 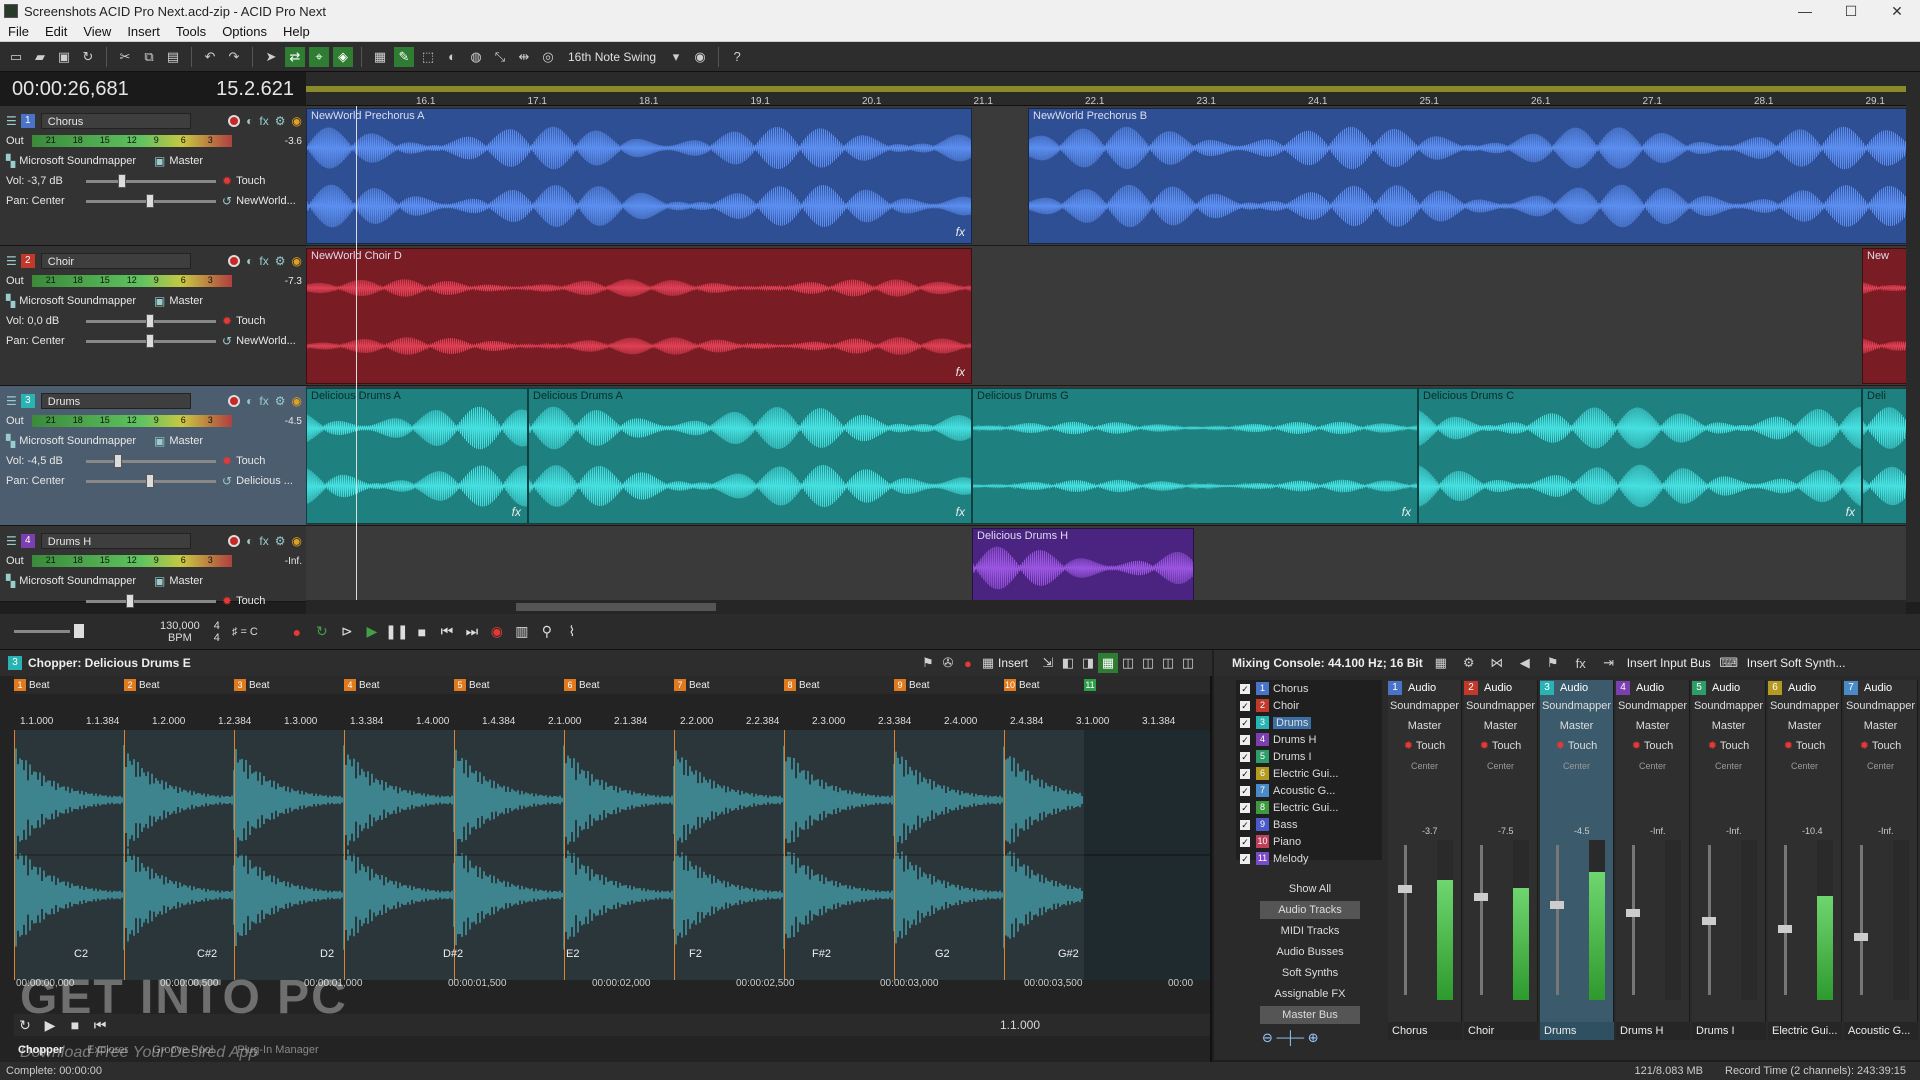 I want to click on maximize-button: ☐, so click(x=1851, y=11).